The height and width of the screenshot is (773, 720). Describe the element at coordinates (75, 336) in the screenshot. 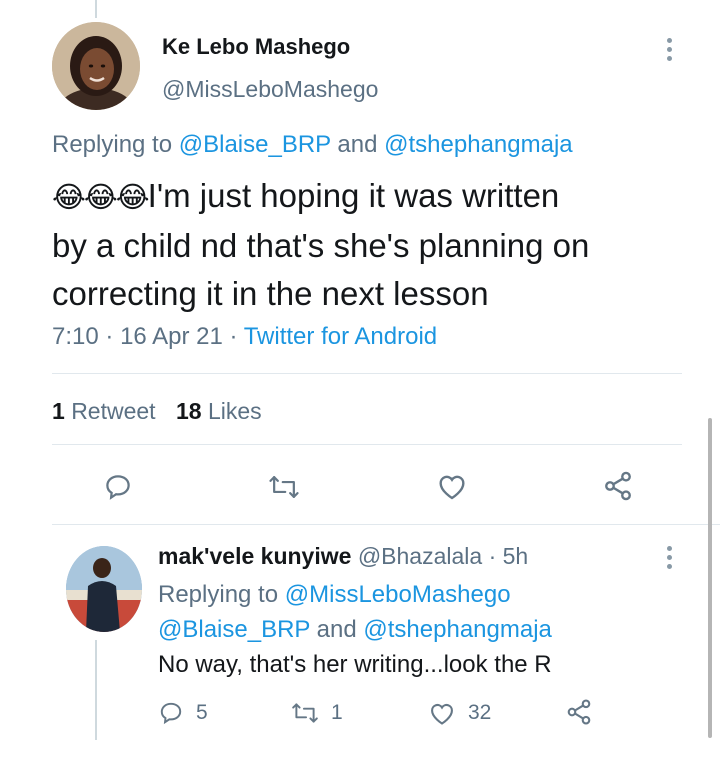

I see `tweet-time: 7:10` at that location.